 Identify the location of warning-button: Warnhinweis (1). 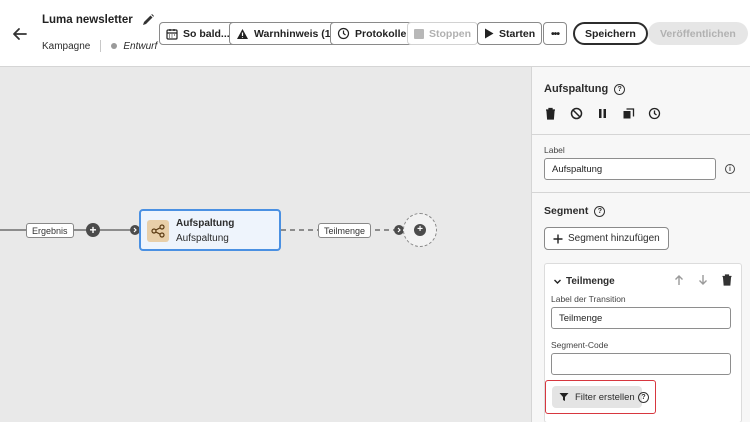
(285, 33).